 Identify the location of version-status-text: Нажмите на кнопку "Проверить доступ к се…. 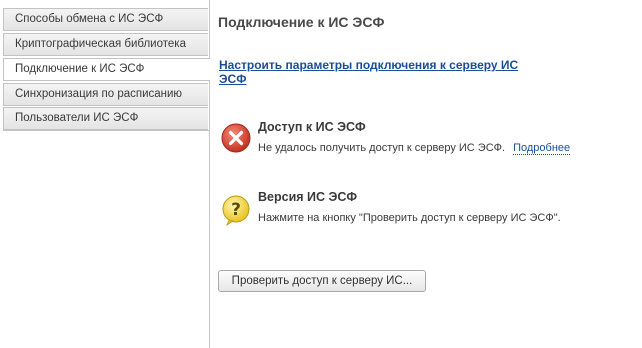
(409, 218).